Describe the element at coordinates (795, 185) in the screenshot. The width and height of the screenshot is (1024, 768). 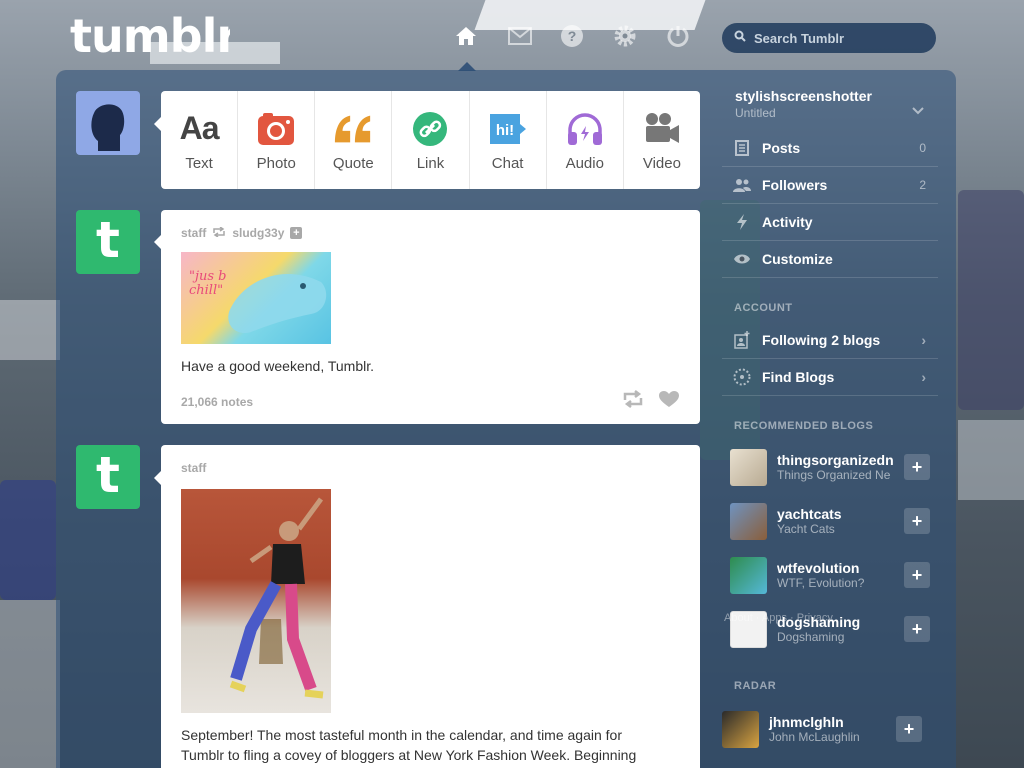
I see `sidebar-item-label: Followers` at that location.